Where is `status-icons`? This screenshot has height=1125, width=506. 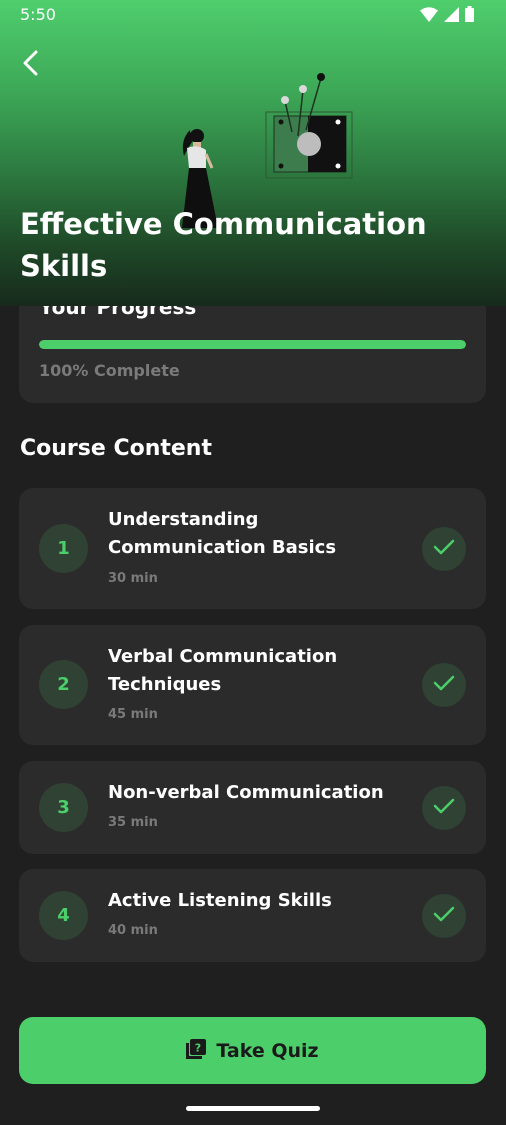 status-icons is located at coordinates (447, 16).